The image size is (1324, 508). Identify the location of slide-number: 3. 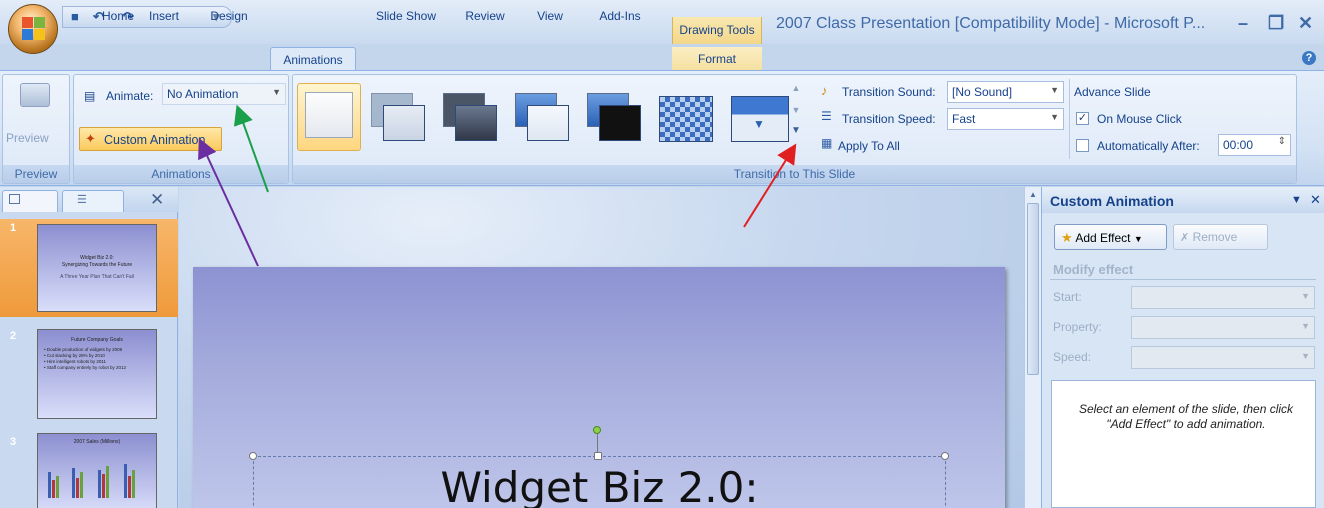
(13, 442).